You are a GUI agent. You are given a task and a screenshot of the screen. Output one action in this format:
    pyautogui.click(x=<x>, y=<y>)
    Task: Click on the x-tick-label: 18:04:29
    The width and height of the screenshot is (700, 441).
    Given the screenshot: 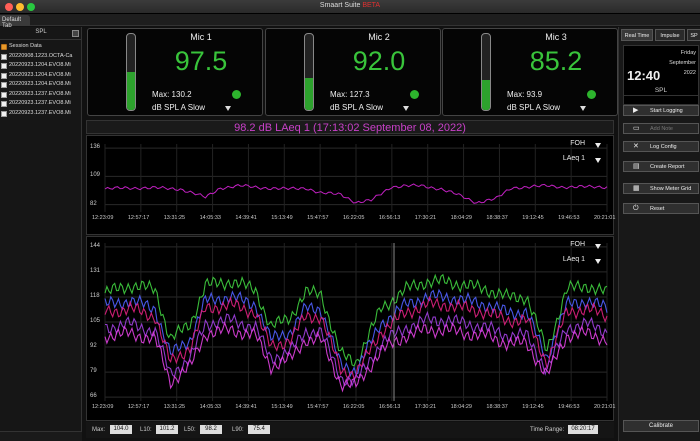 What is the action you would take?
    pyautogui.click(x=461, y=218)
    